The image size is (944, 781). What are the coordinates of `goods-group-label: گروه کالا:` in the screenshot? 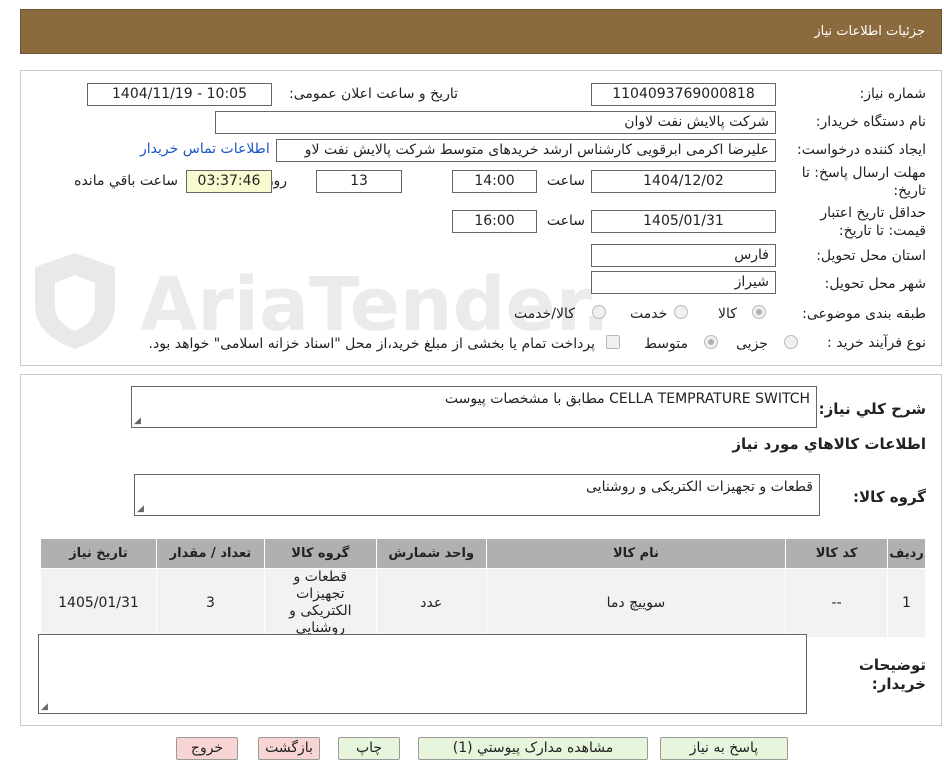 It's located at (889, 497).